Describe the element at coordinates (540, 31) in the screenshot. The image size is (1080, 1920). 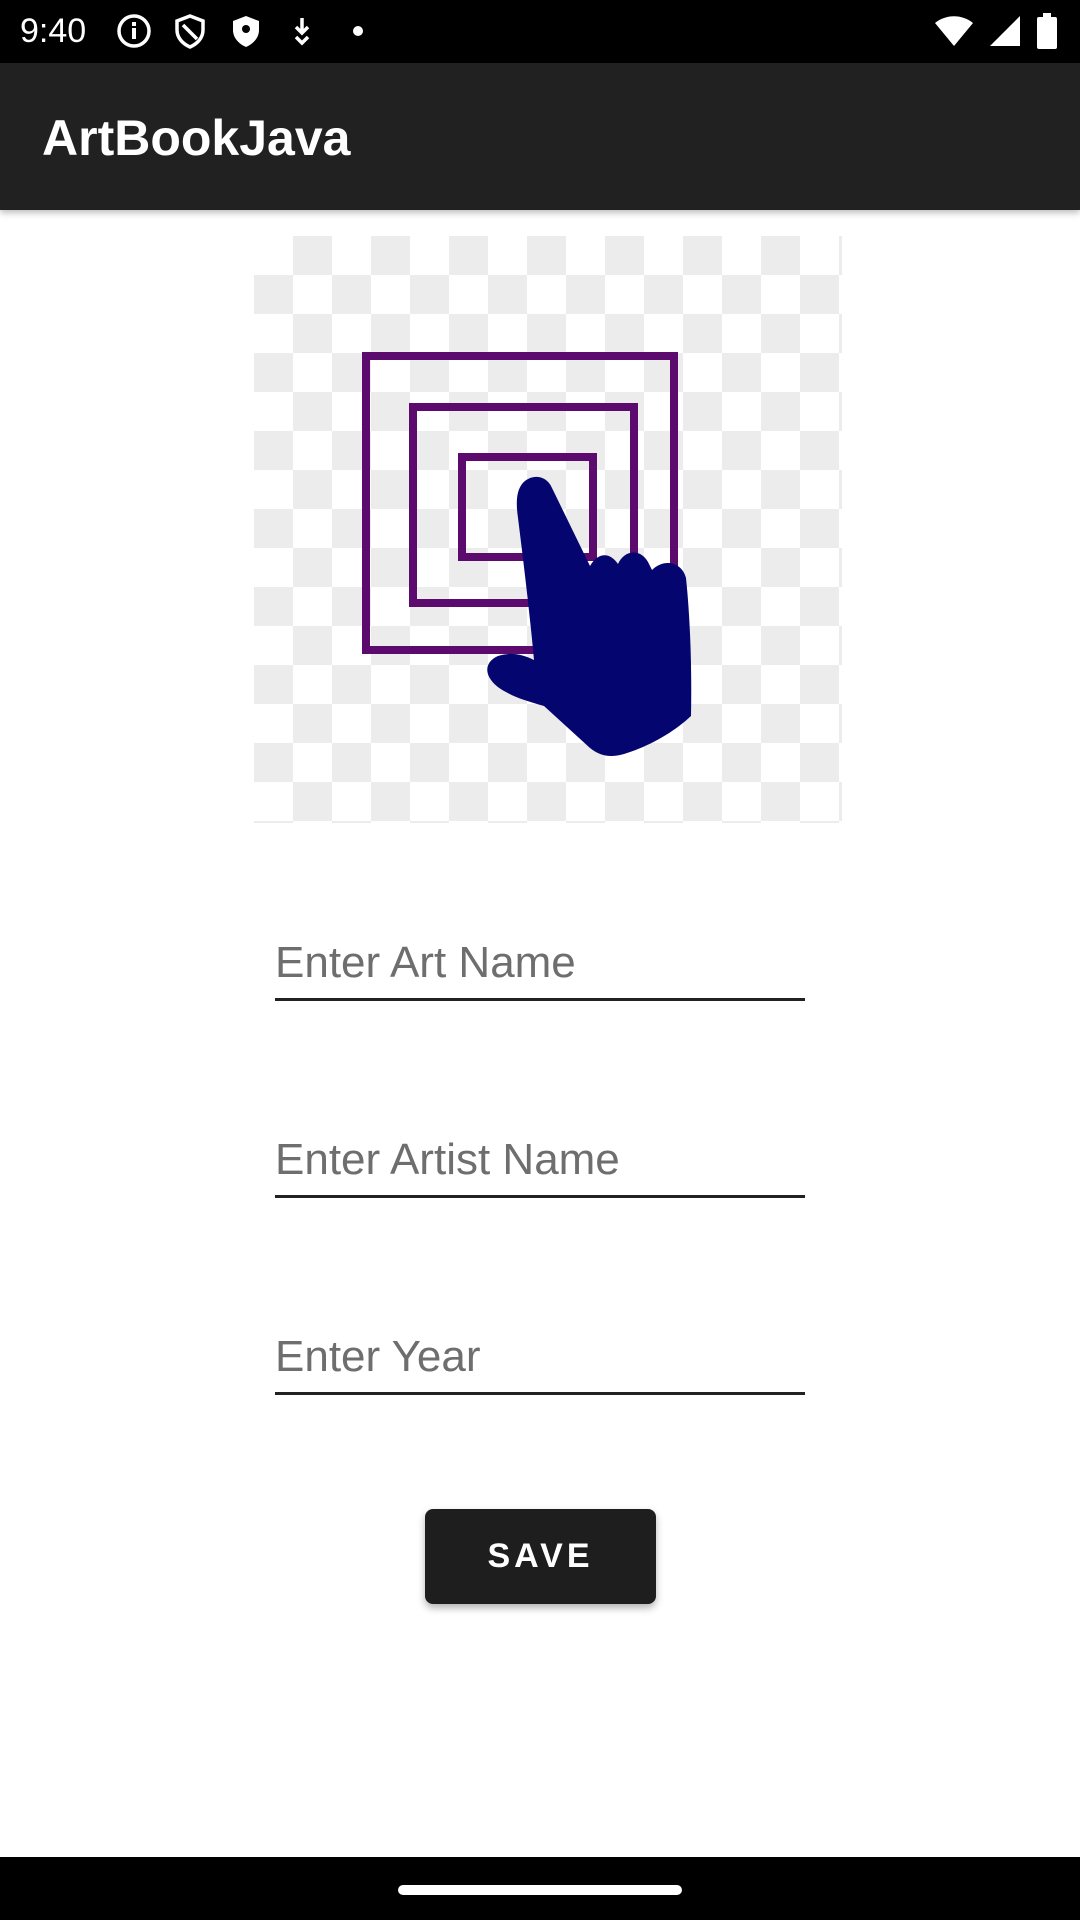
I see `status-bar: 9:40` at that location.